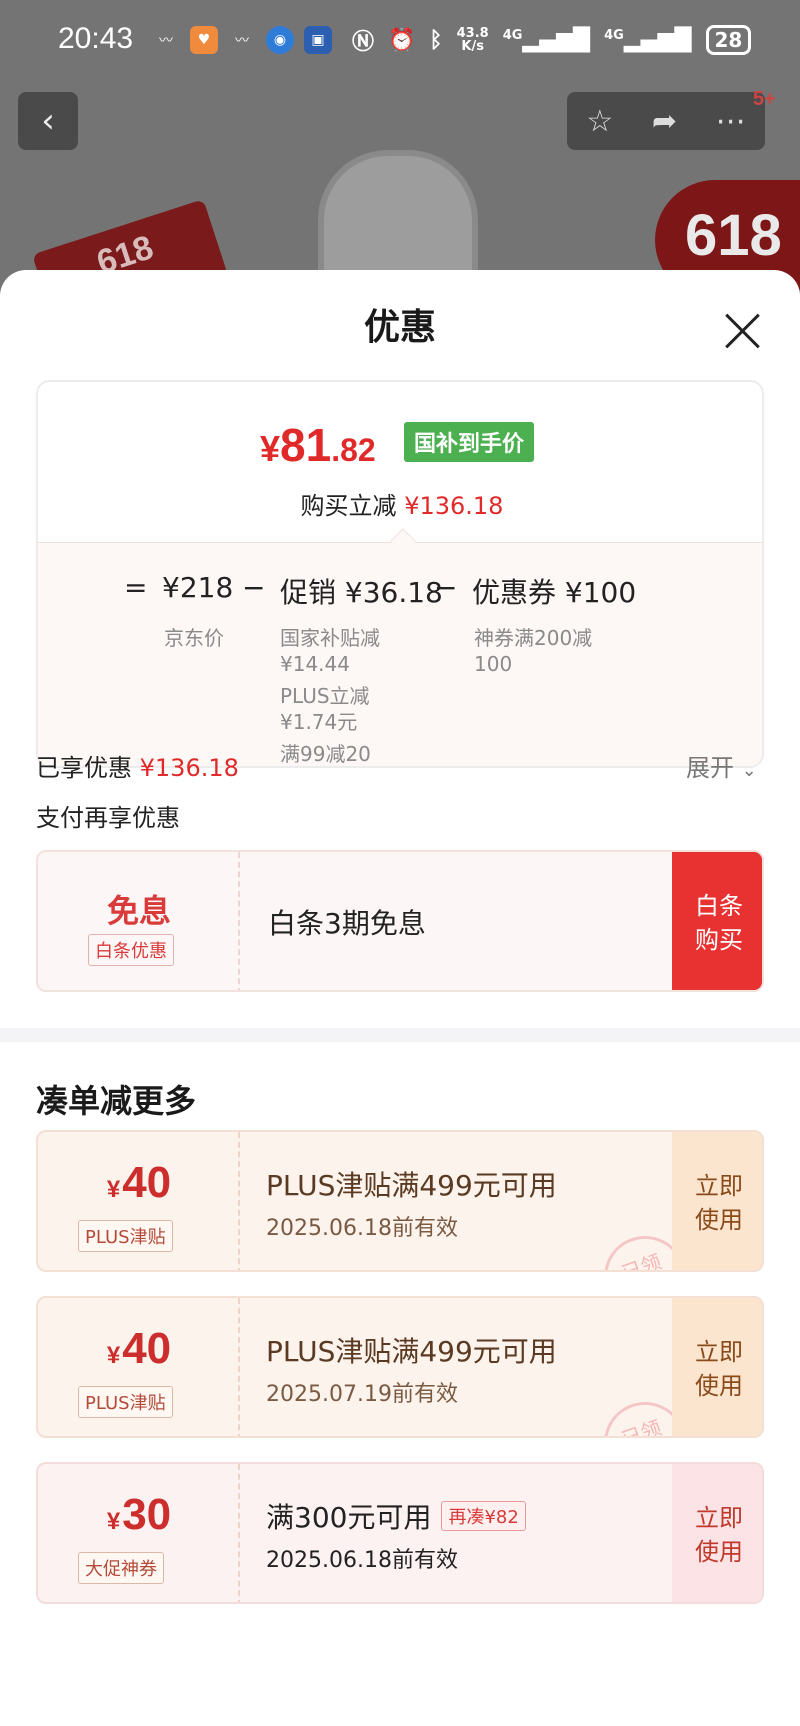  What do you see at coordinates (483, 1516) in the screenshot?
I see `add-on-amount-tag: 再凑¥82` at bounding box center [483, 1516].